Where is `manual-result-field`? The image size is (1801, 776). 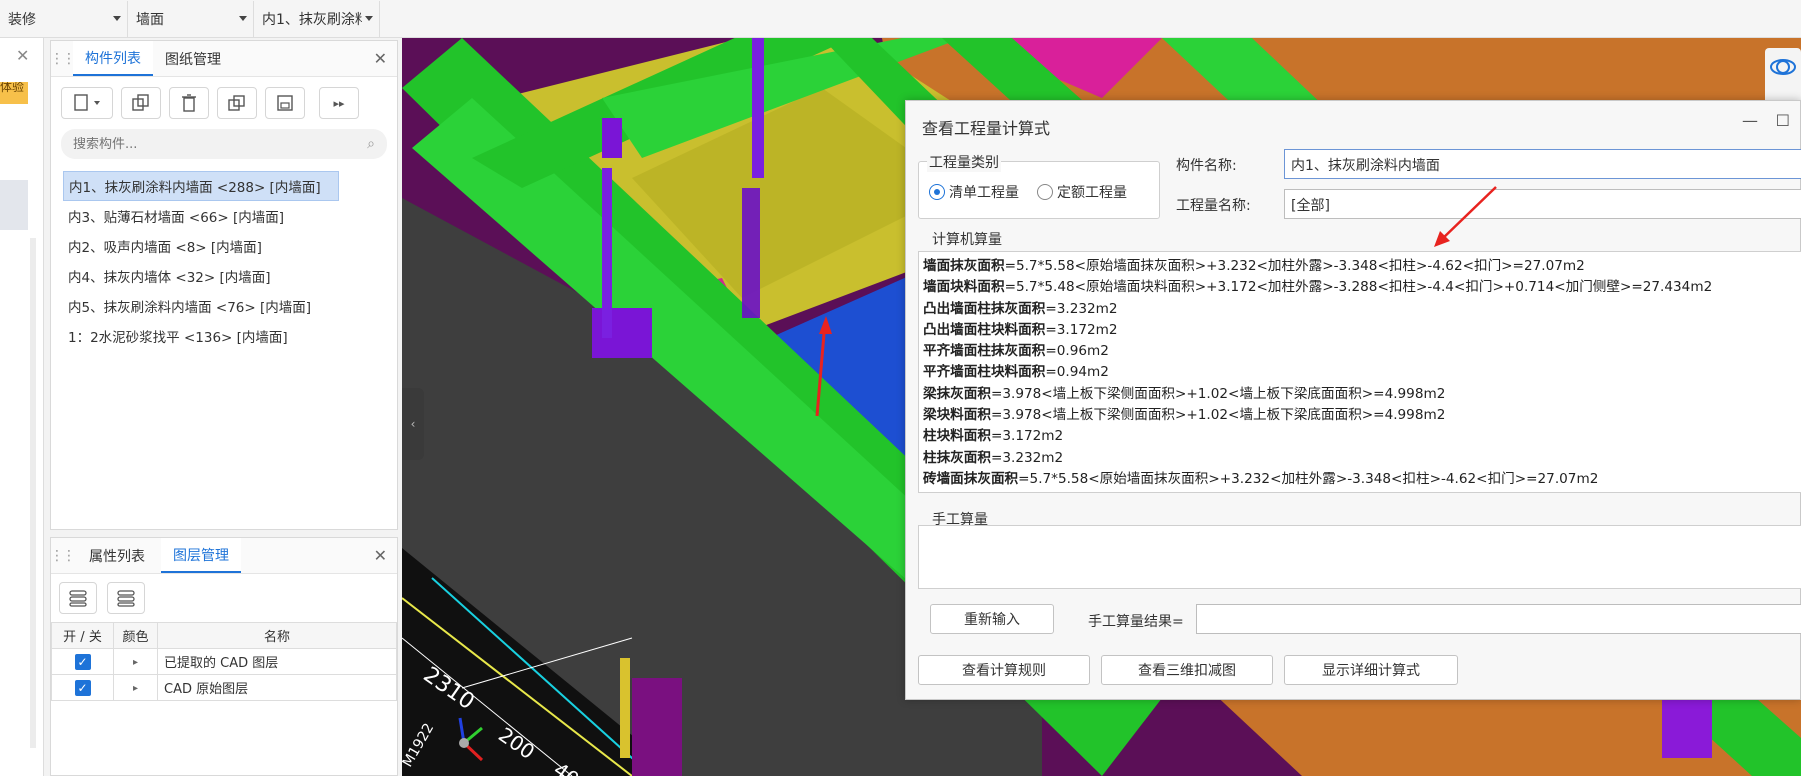
manual-result-field is located at coordinates (1498, 619).